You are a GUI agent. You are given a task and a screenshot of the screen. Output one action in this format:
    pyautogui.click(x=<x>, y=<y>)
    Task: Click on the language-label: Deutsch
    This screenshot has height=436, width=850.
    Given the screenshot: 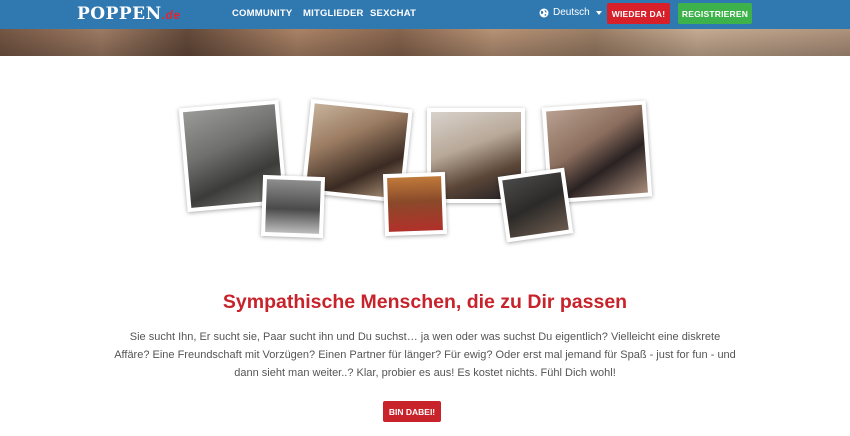 What is the action you would take?
    pyautogui.click(x=571, y=12)
    